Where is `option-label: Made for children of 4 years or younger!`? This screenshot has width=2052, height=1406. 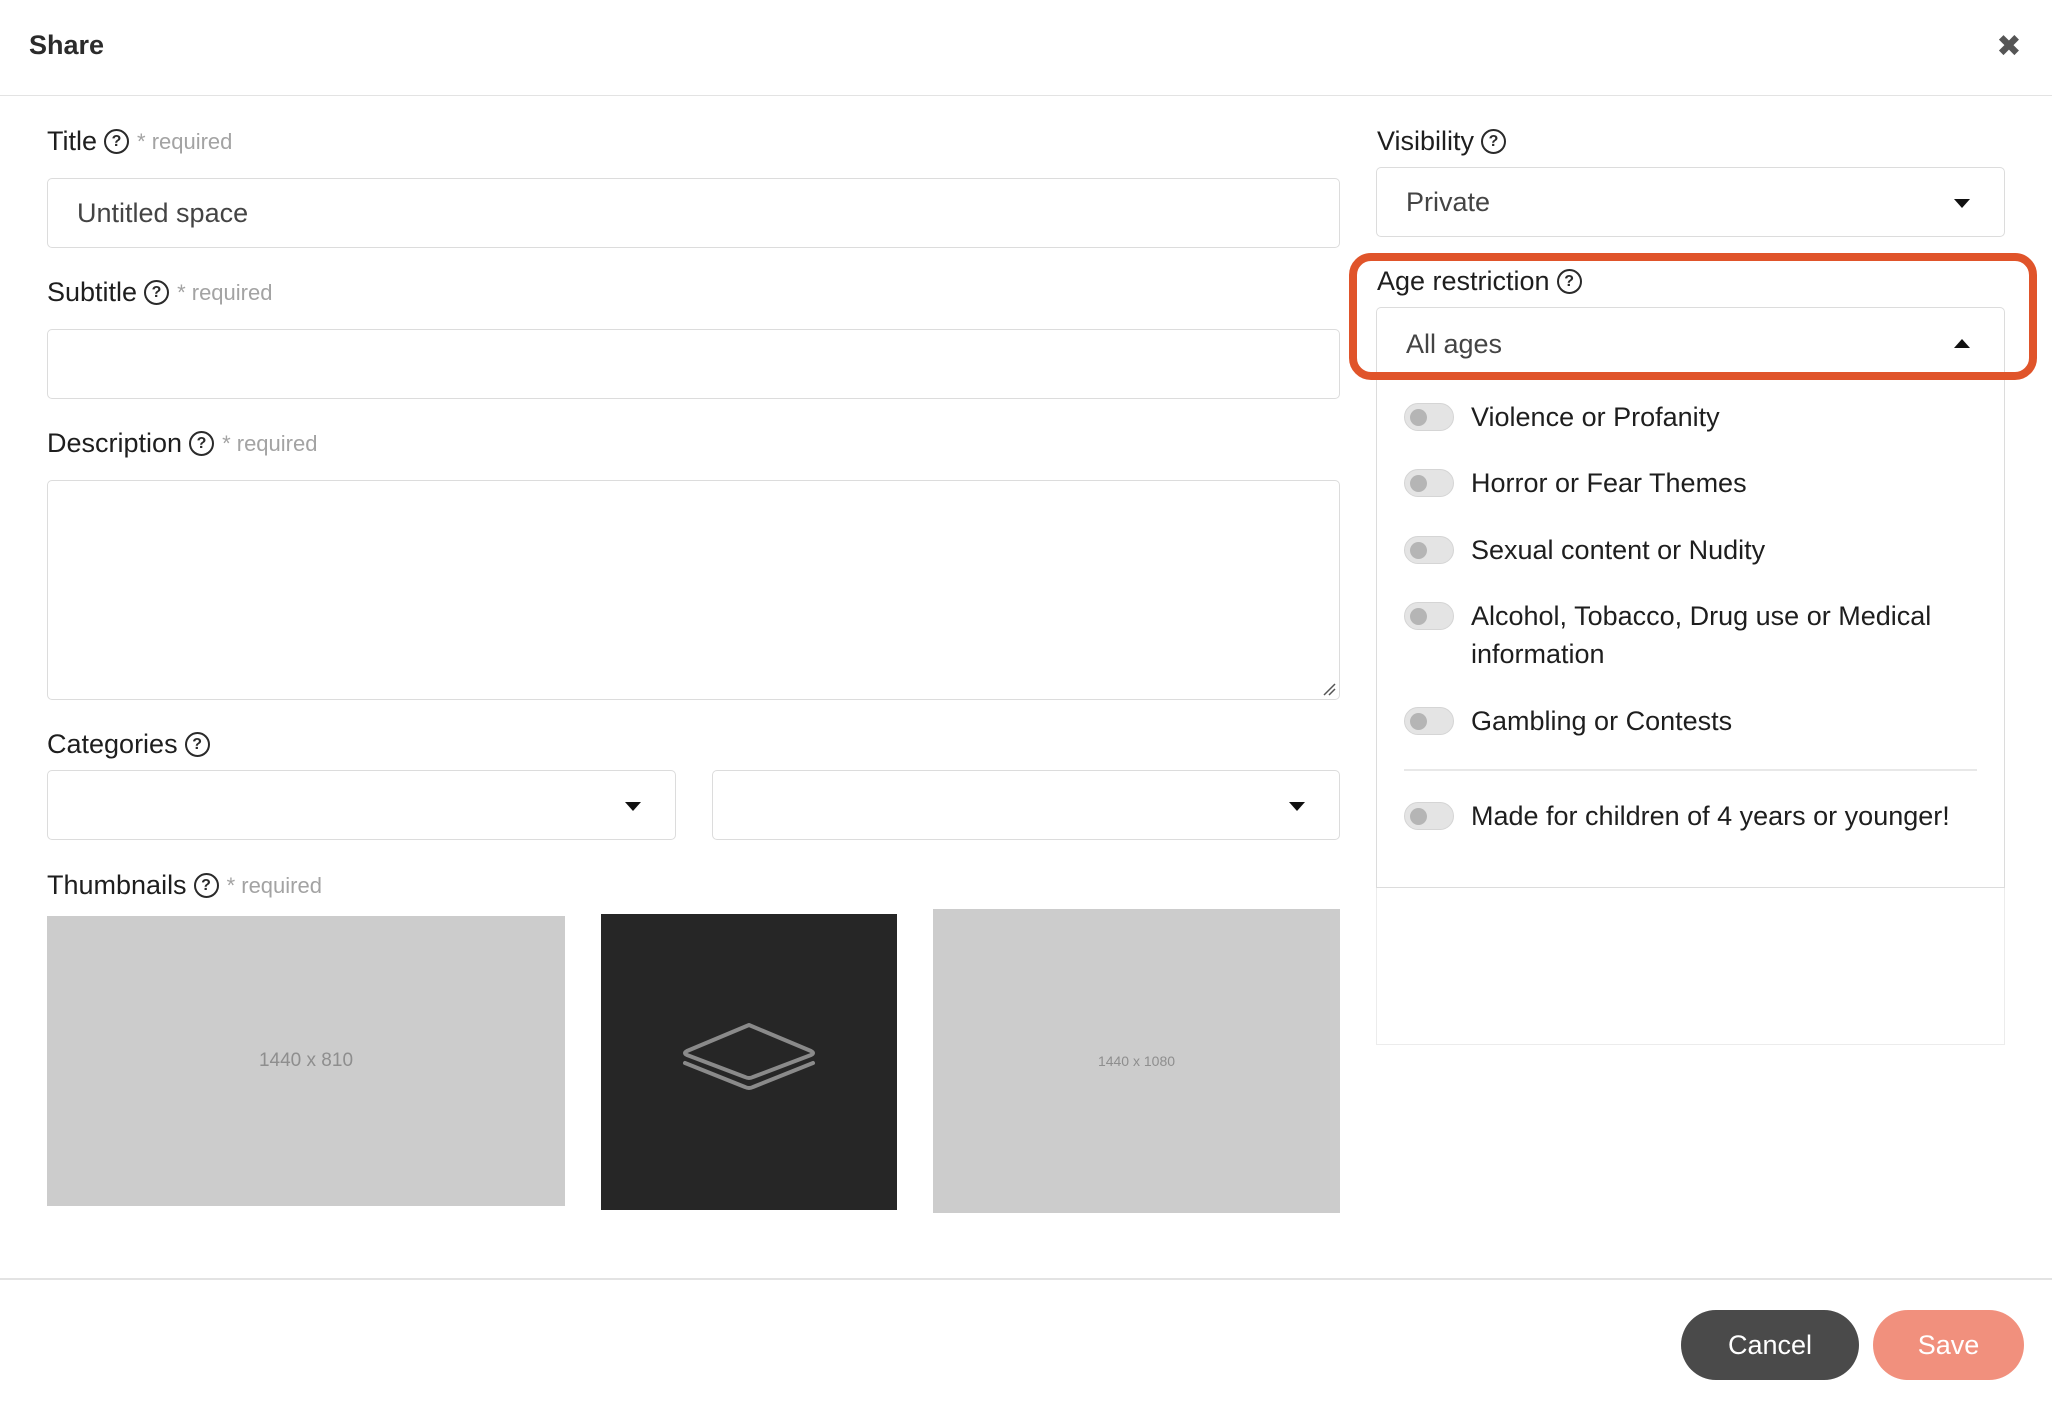
option-label: Made for children of 4 years or younger! is located at coordinates (1710, 816).